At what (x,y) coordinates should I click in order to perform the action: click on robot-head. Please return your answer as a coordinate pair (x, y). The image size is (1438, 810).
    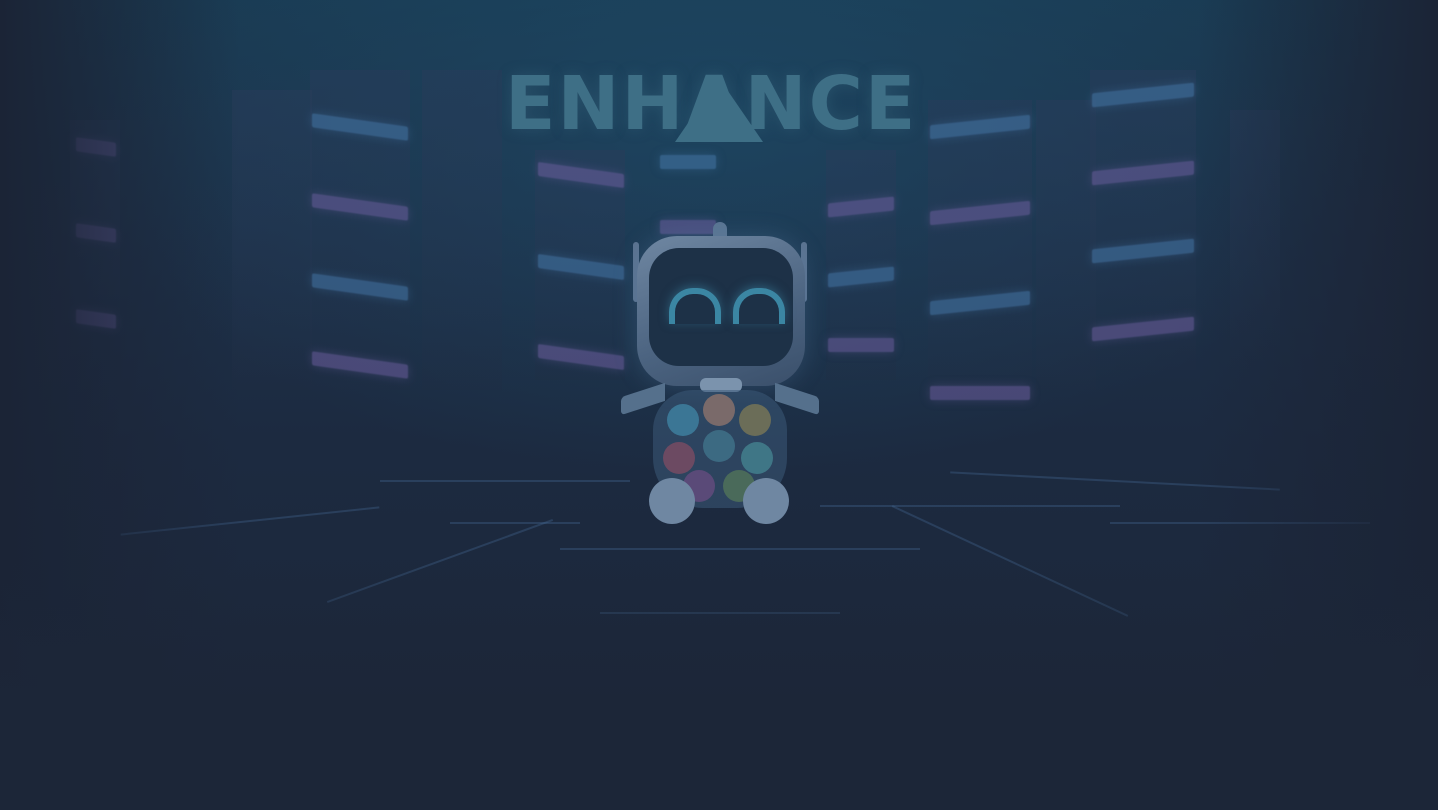
    Looking at the image, I should click on (721, 311).